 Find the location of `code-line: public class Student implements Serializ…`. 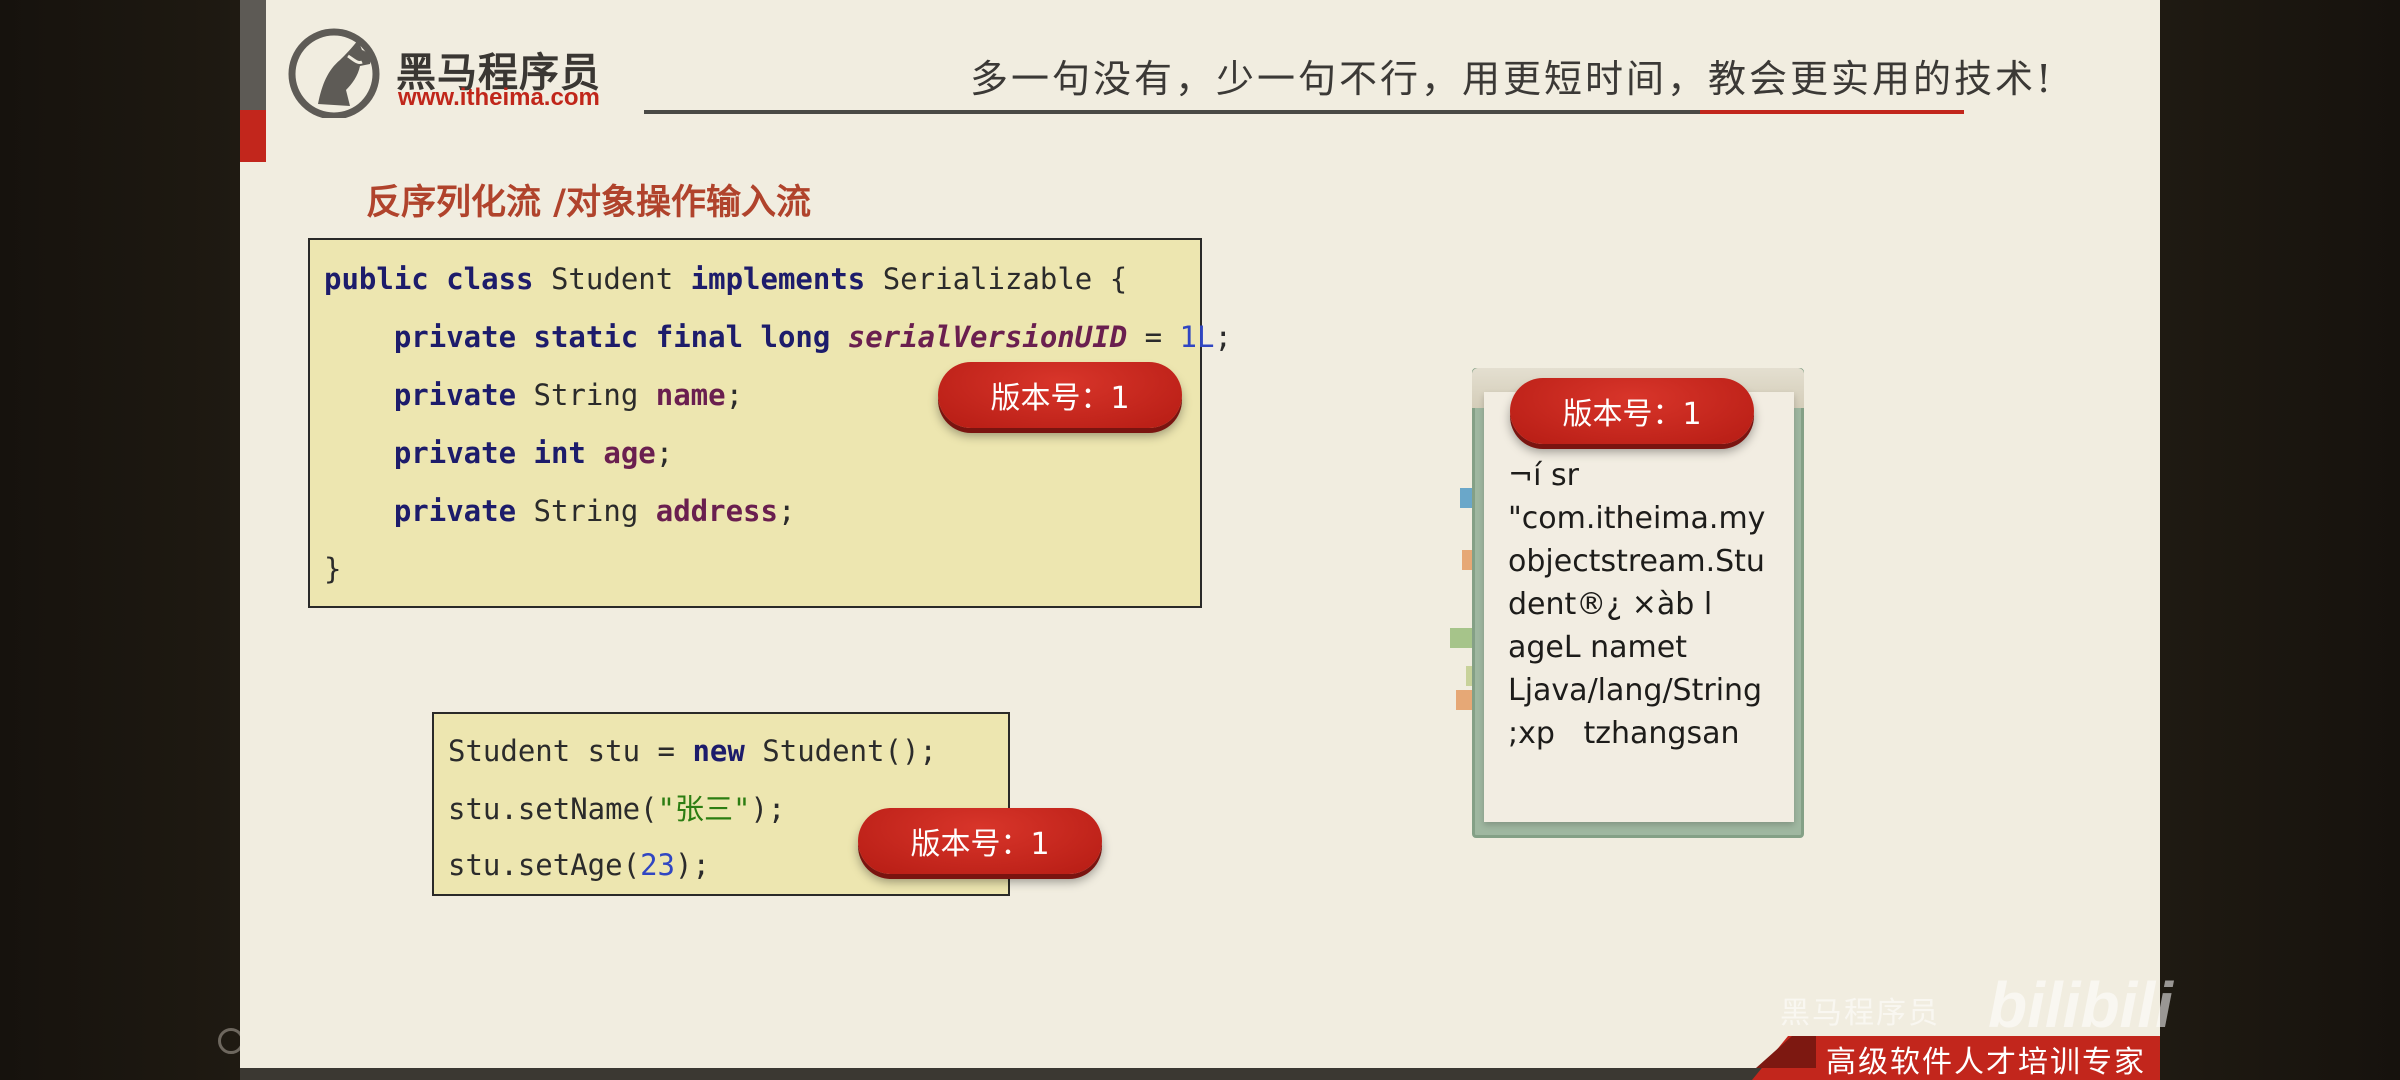

code-line: public class Student implements Serializ… is located at coordinates (725, 279).